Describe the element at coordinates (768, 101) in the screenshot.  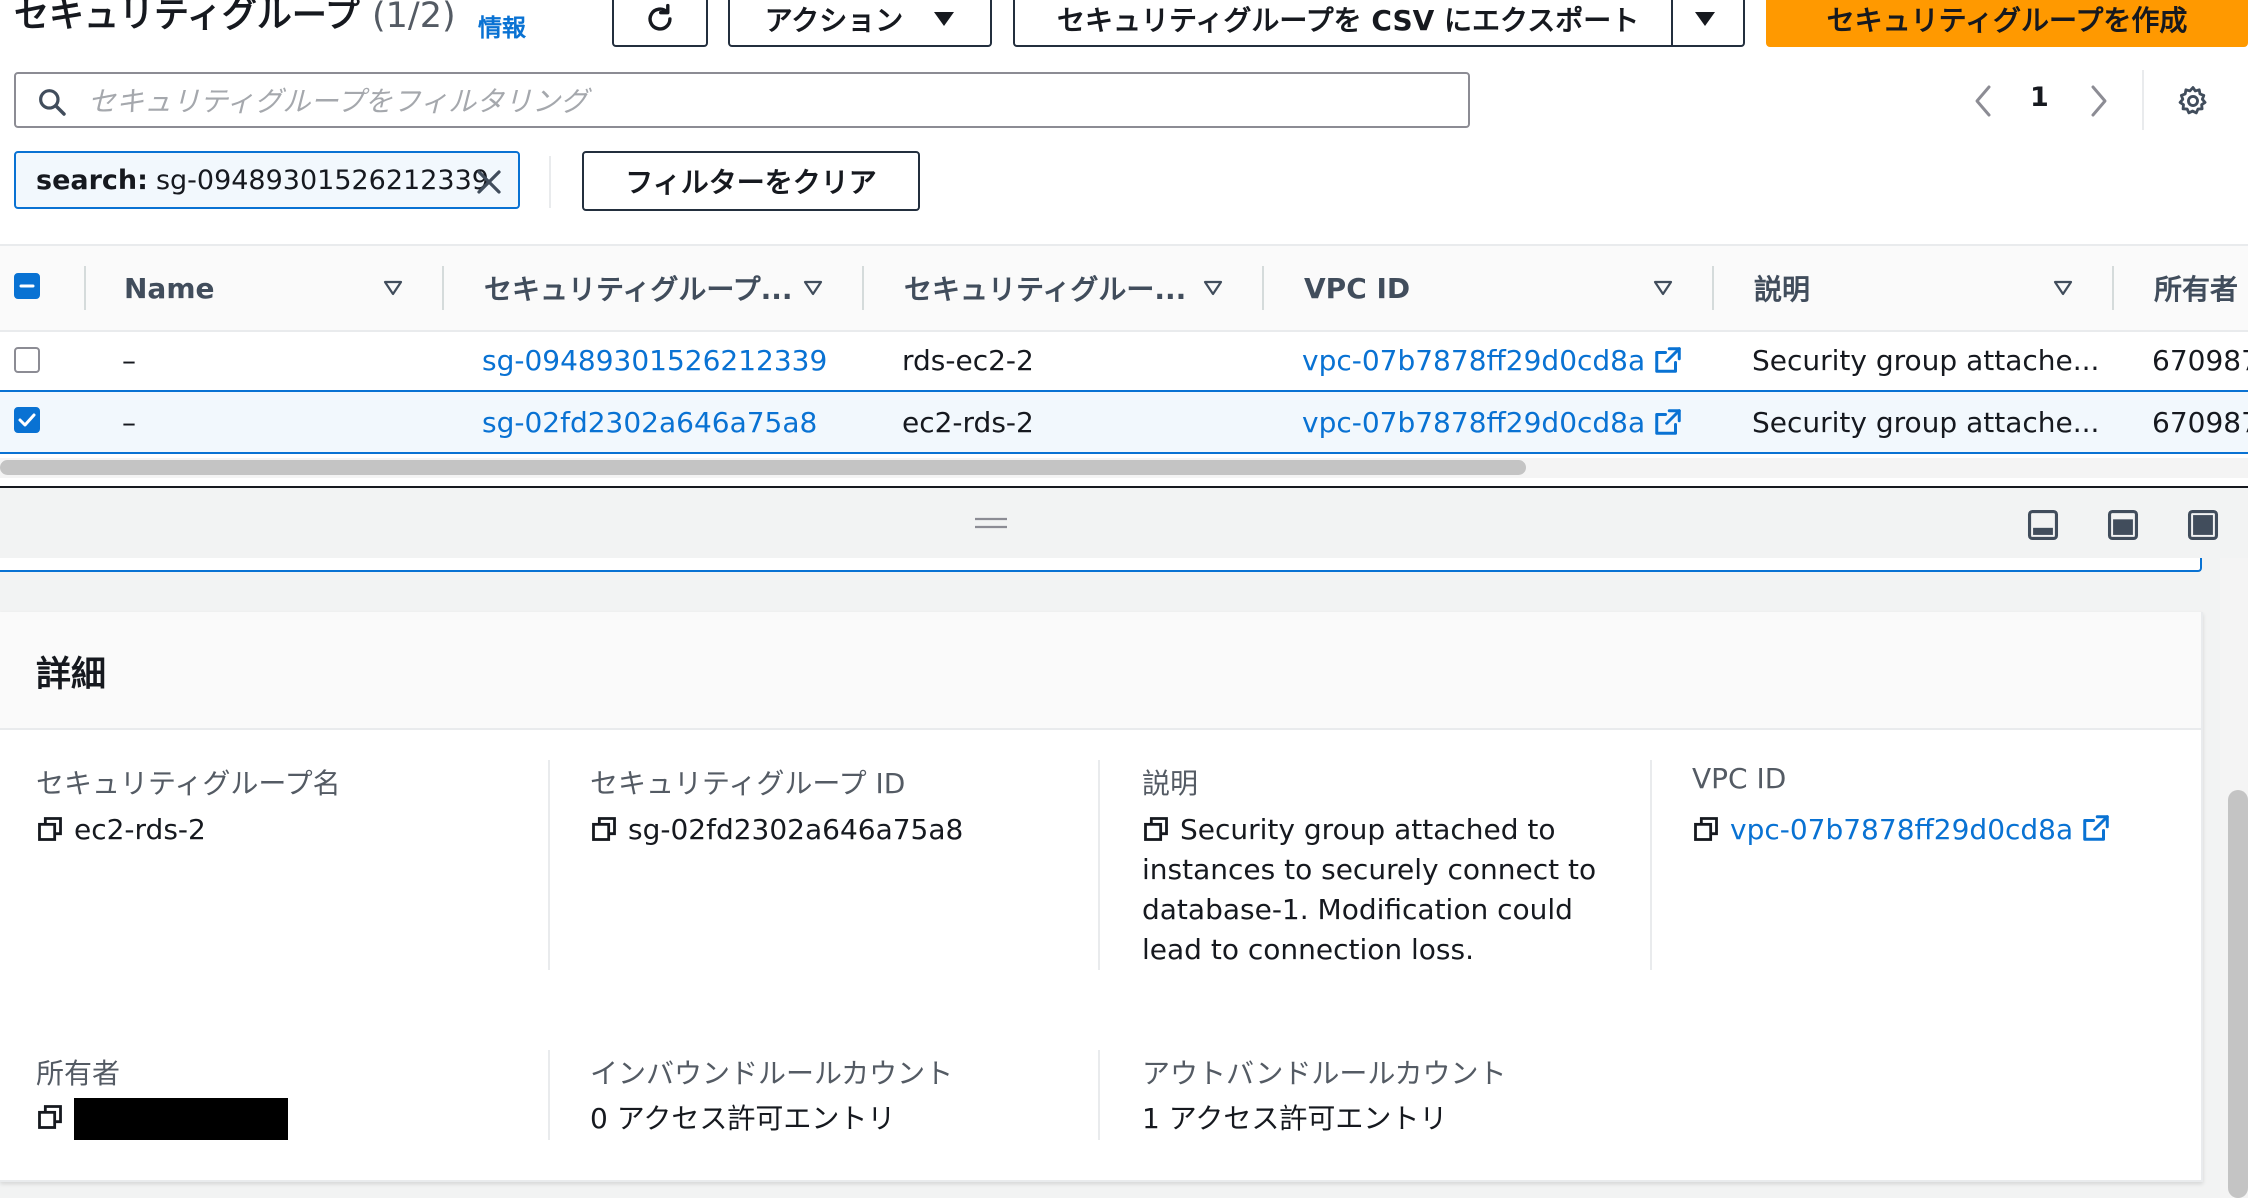
I see `filter-search-input` at that location.